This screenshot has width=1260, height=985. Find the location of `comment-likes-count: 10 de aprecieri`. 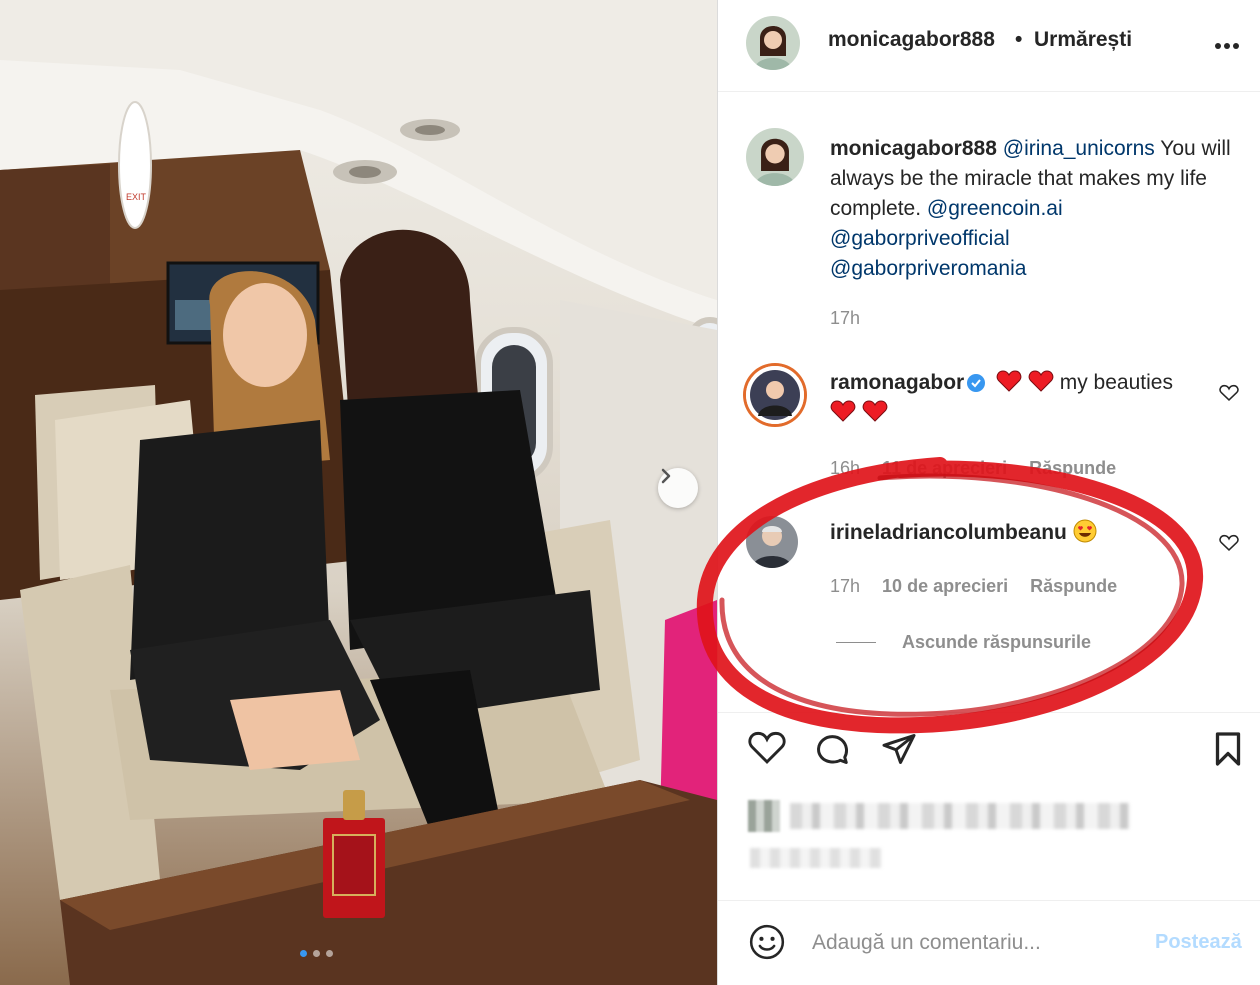

comment-likes-count: 10 de aprecieri is located at coordinates (945, 586).